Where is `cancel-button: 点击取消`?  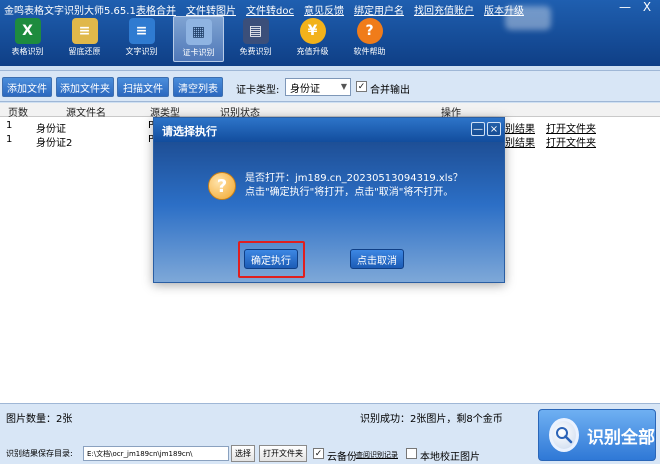
cancel-button: 点击取消 is located at coordinates (377, 259).